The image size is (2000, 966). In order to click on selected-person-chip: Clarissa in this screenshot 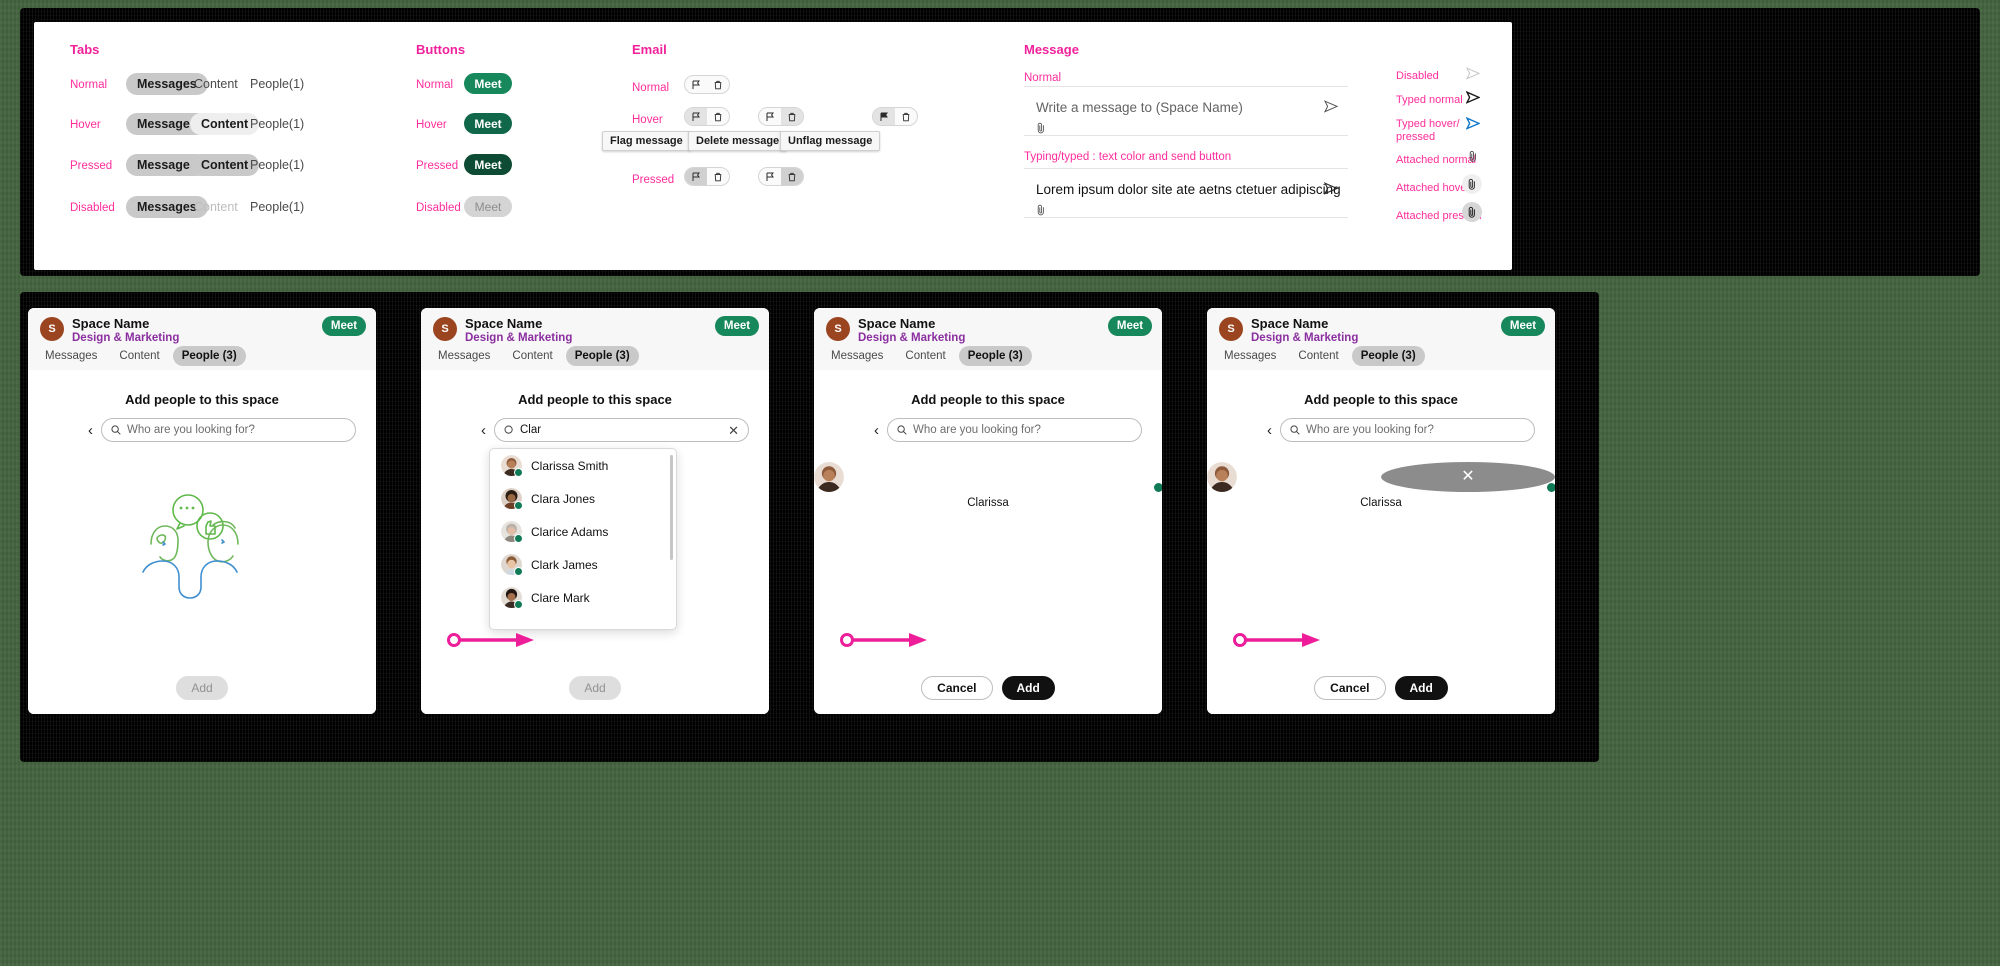, I will do `click(988, 485)`.